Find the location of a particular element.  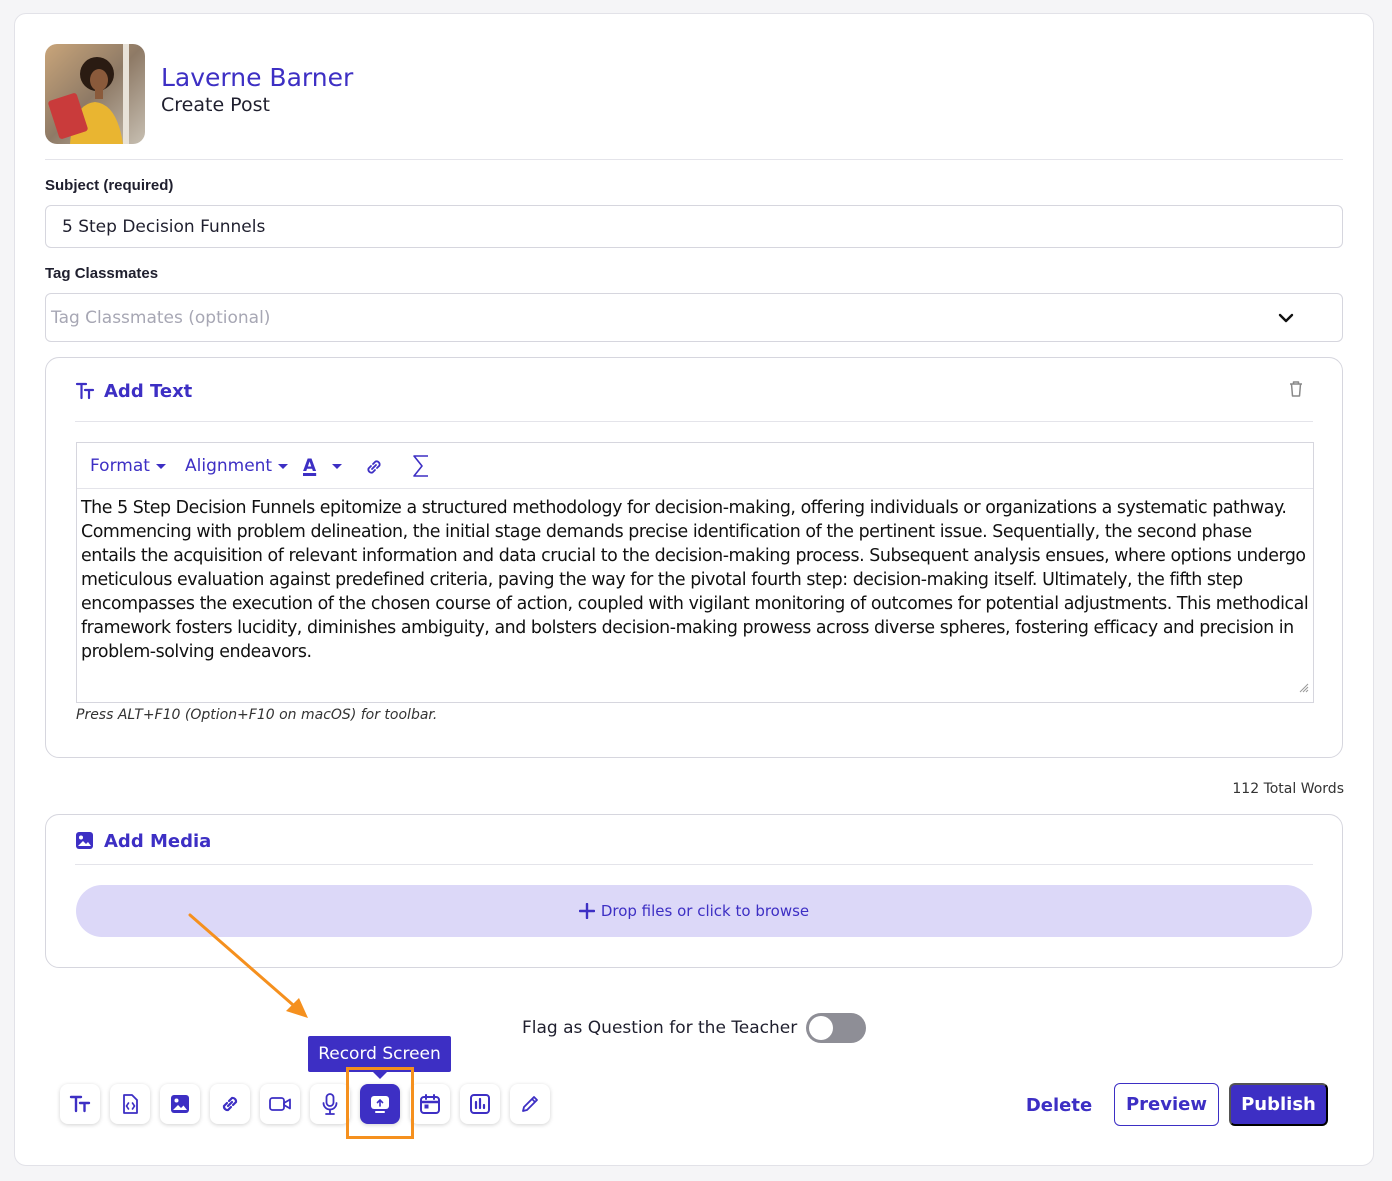

add-media-title: Add Media is located at coordinates (158, 841).